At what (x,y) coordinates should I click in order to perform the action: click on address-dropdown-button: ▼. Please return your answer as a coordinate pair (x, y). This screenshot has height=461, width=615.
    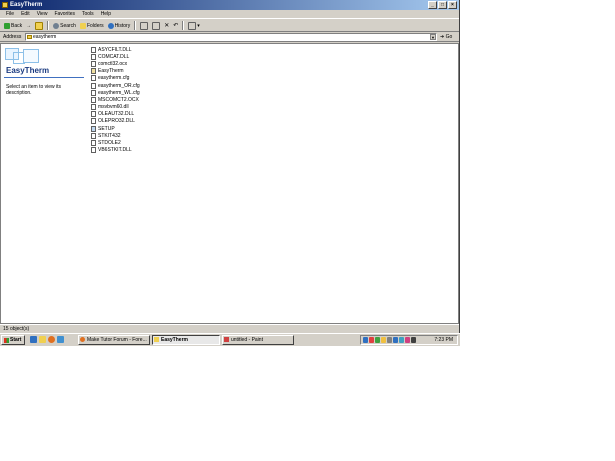
    Looking at the image, I should click on (433, 37).